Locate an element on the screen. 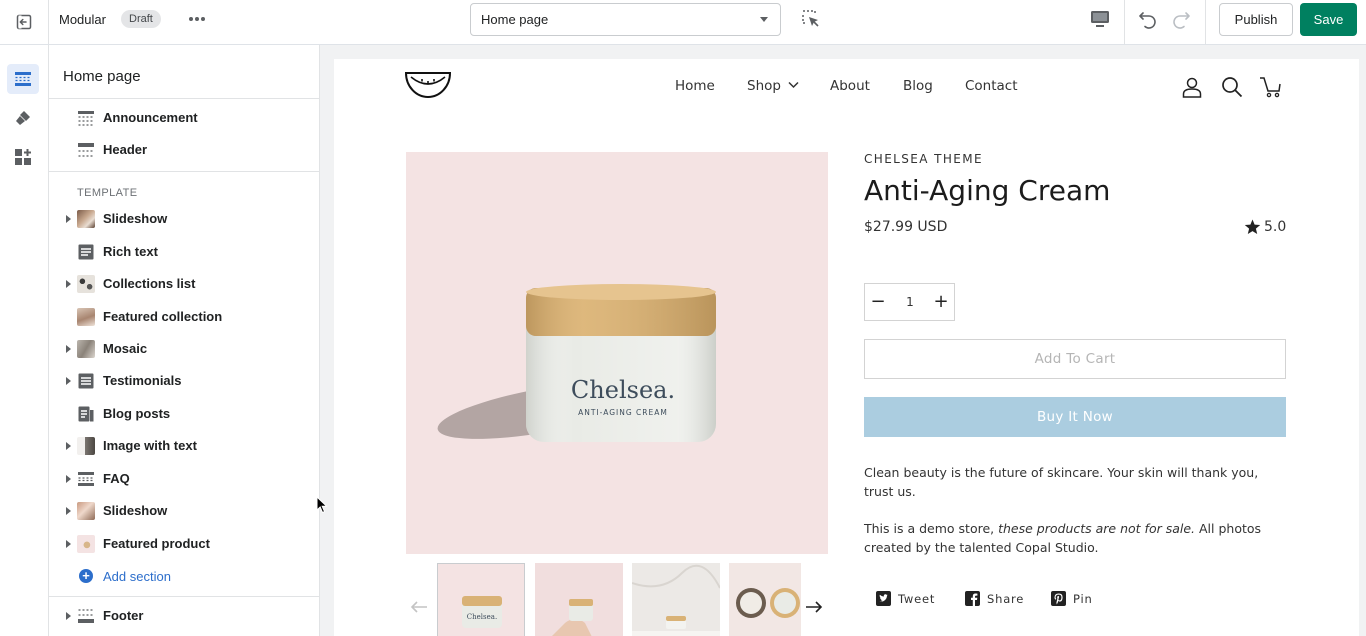 This screenshot has height=636, width=1366. quantity-value: 1 is located at coordinates (910, 302).